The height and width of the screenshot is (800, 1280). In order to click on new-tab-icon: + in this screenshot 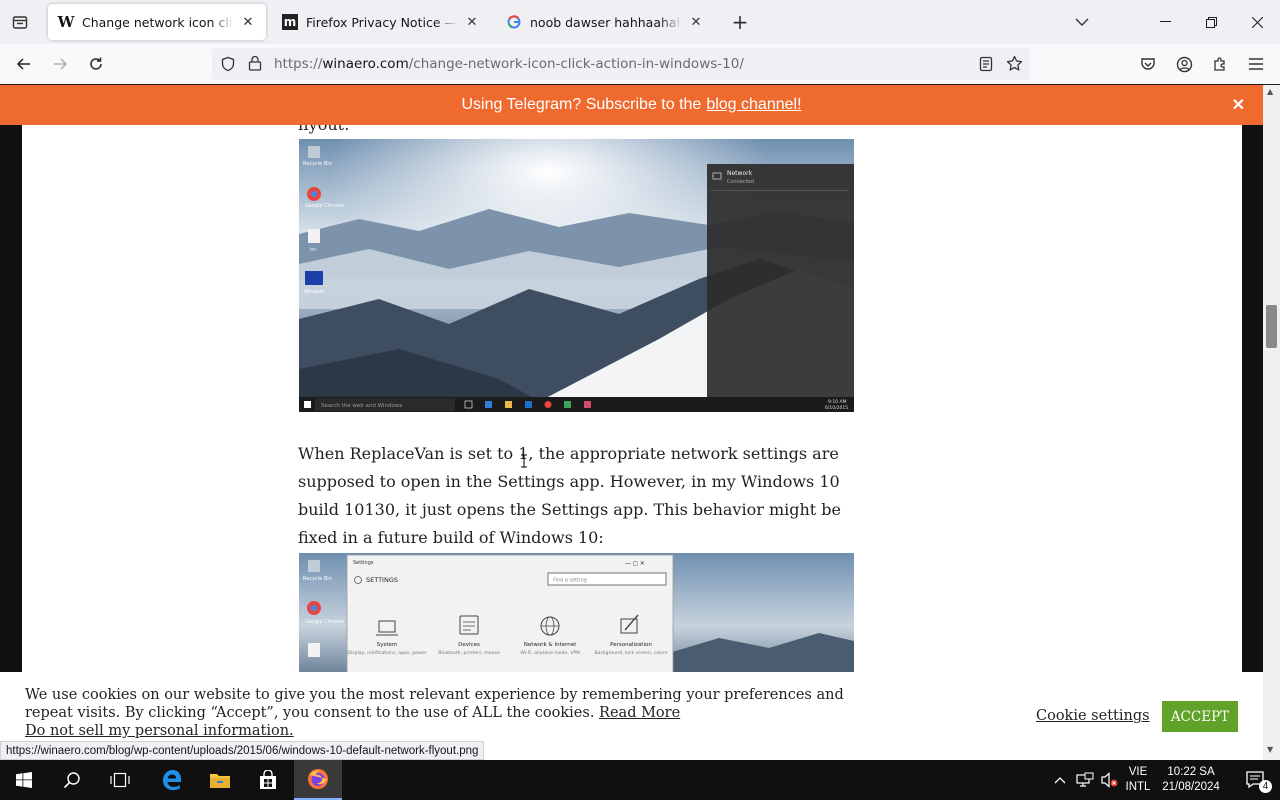, I will do `click(740, 22)`.